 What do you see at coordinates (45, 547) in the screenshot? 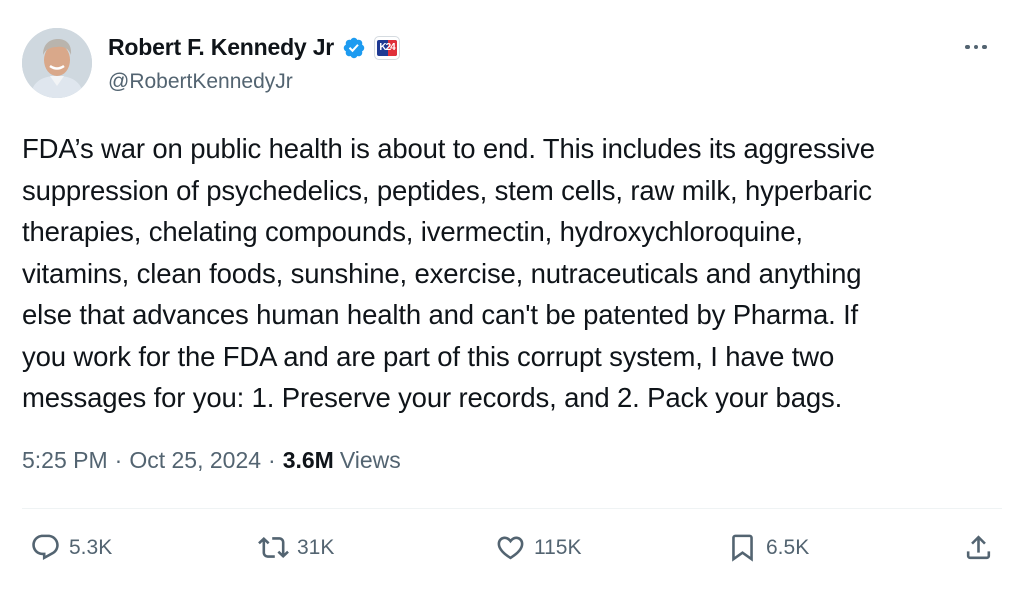
I see `reply-icon` at bounding box center [45, 547].